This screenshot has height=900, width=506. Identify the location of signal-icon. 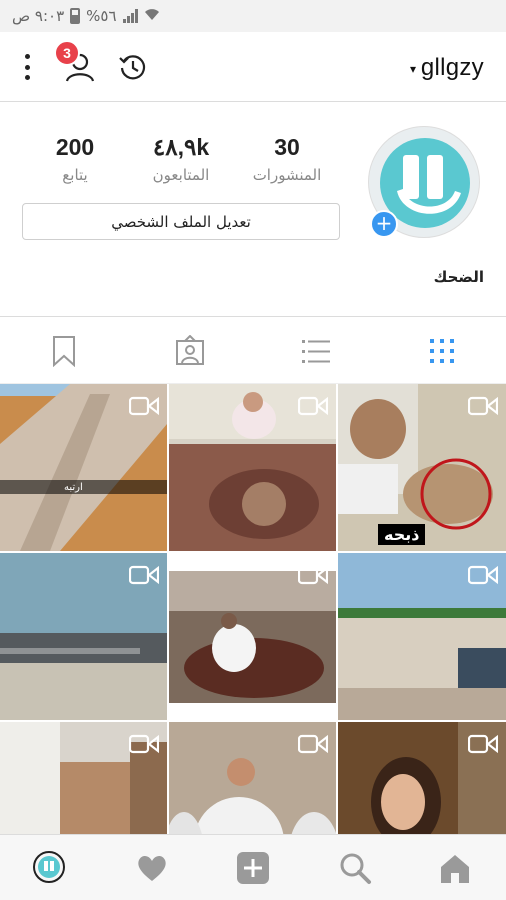
(130, 16).